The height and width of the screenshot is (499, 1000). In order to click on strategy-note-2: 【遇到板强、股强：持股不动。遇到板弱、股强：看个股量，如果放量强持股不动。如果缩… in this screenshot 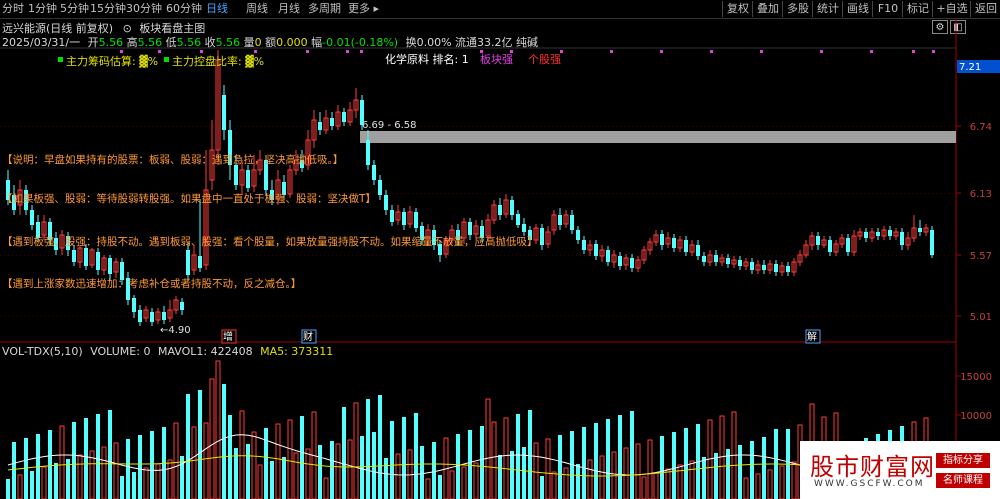, I will do `click(270, 241)`.